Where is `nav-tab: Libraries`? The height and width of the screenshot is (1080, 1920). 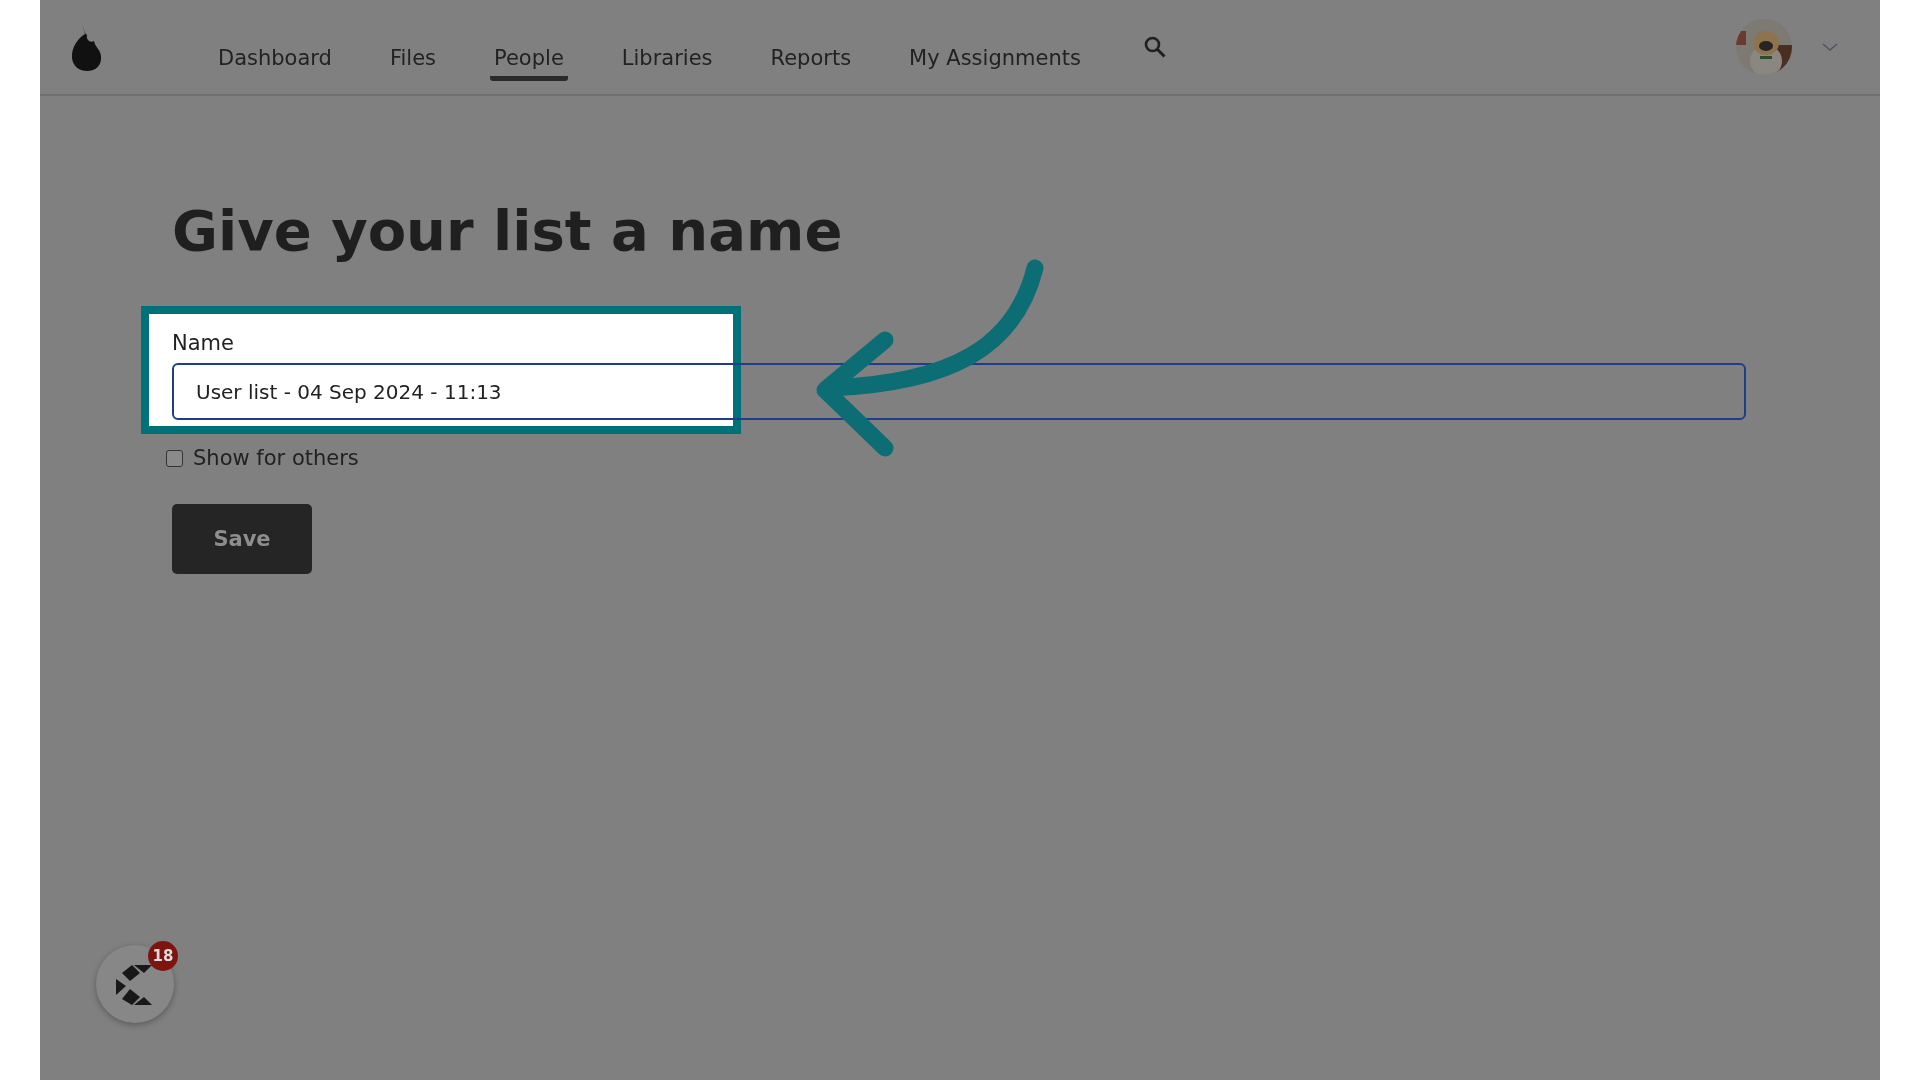
nav-tab: Libraries is located at coordinates (667, 56).